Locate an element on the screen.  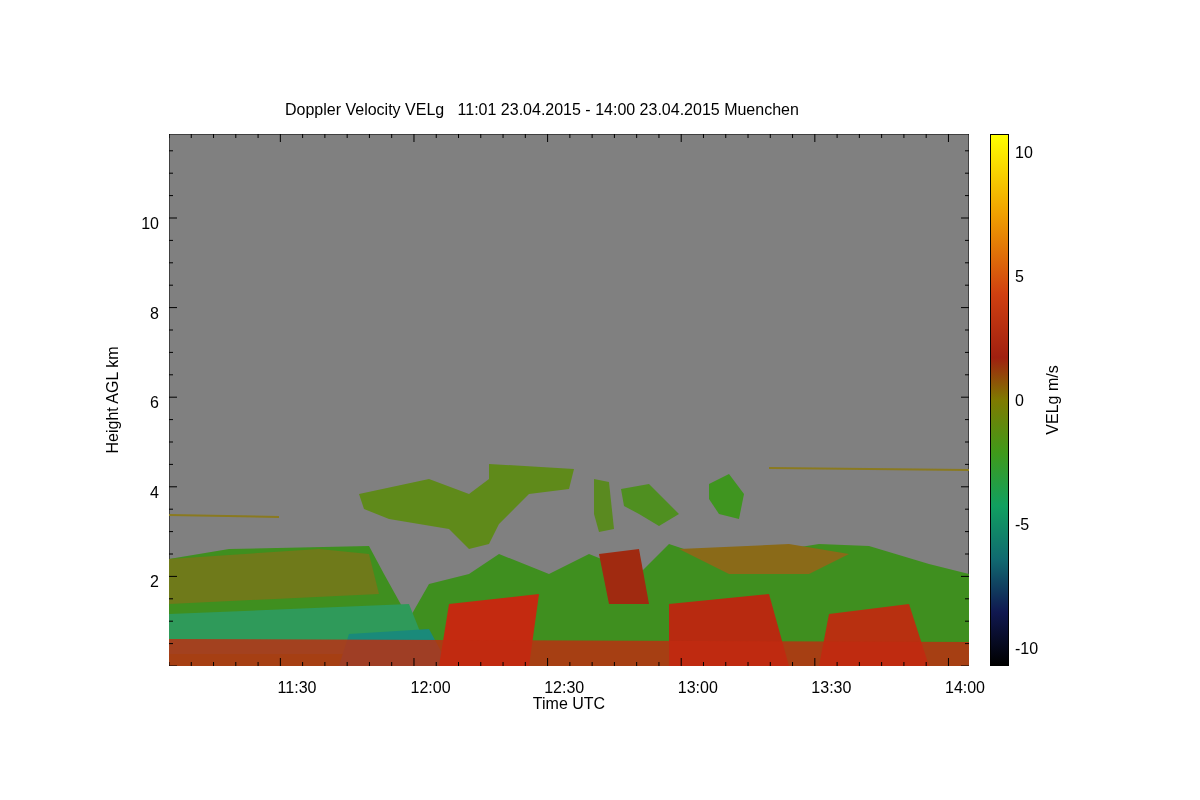
x-tick-label: 13:30 is located at coordinates (831, 688).